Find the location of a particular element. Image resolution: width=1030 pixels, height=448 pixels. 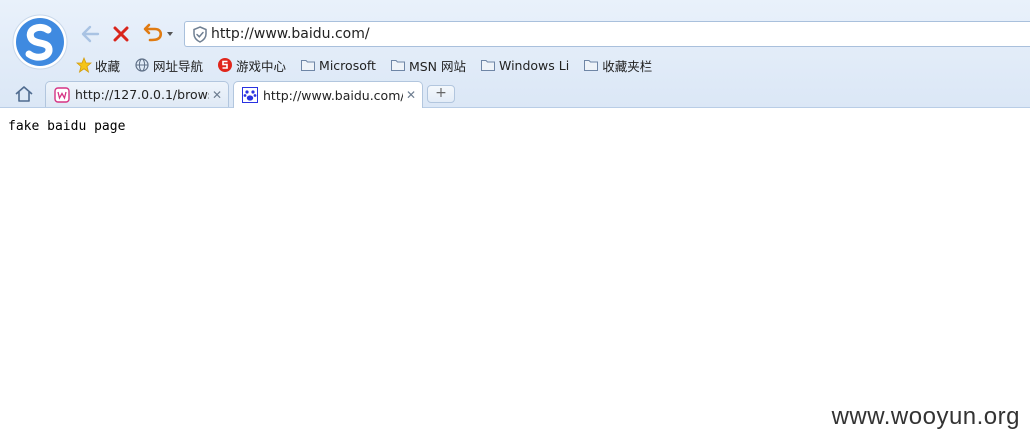

browser-logo is located at coordinates (40, 42).